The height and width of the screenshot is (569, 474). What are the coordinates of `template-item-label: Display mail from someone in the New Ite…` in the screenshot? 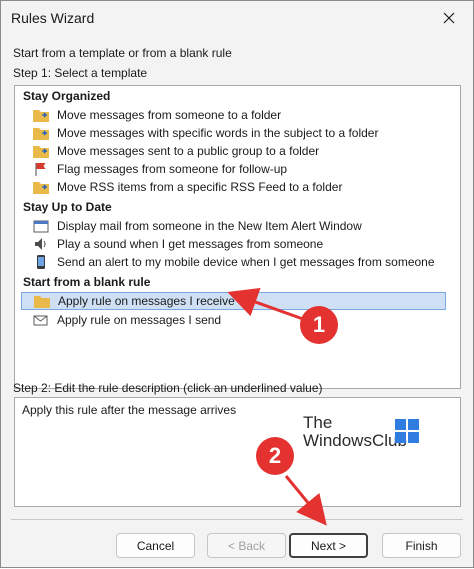 It's located at (209, 226).